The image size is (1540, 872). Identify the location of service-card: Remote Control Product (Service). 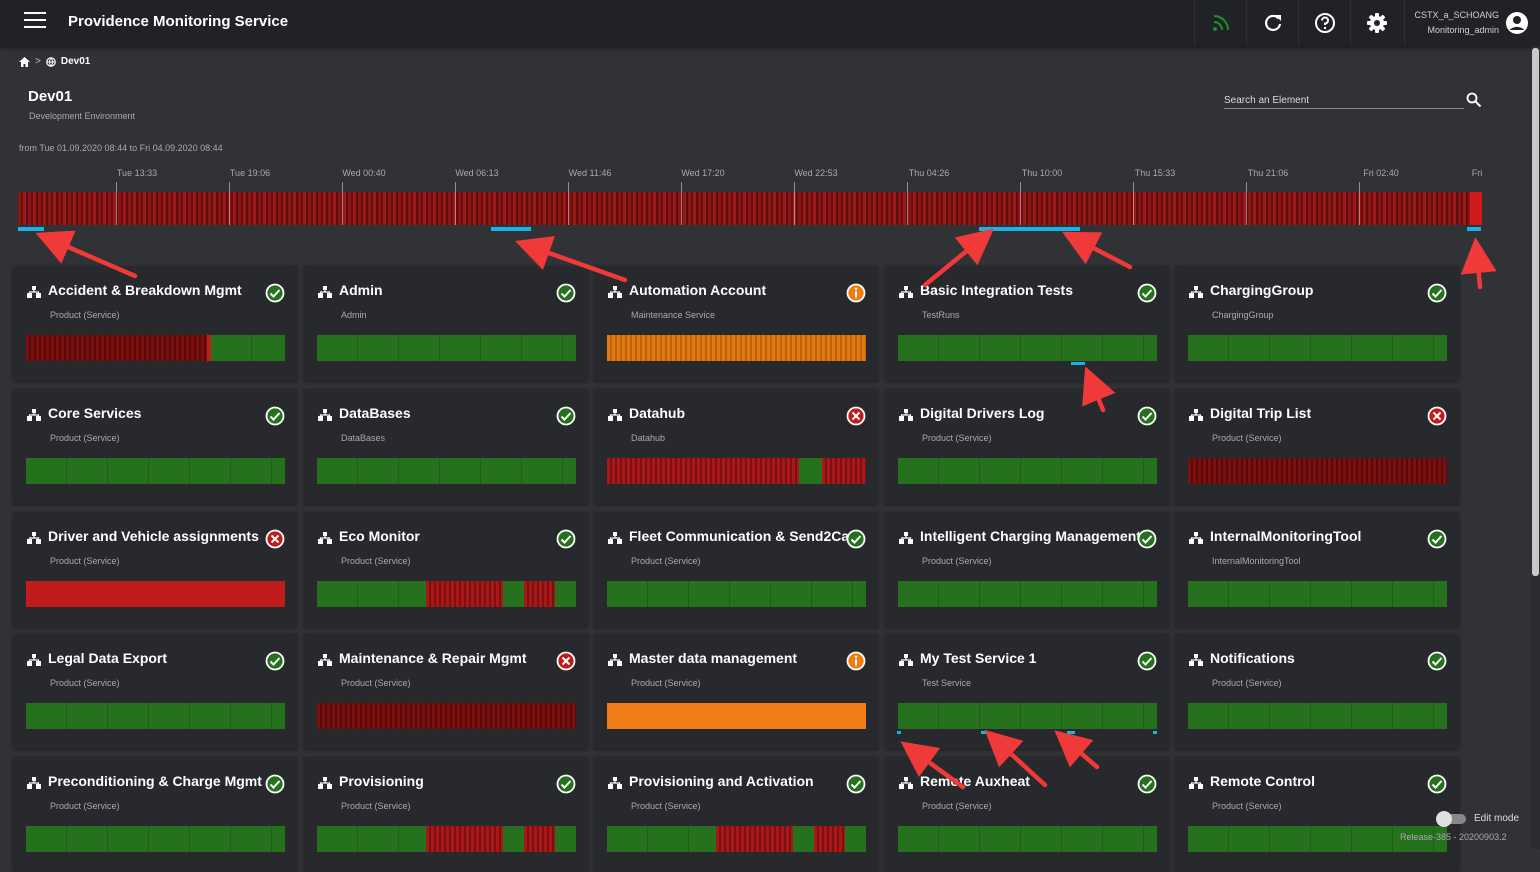
(1317, 814).